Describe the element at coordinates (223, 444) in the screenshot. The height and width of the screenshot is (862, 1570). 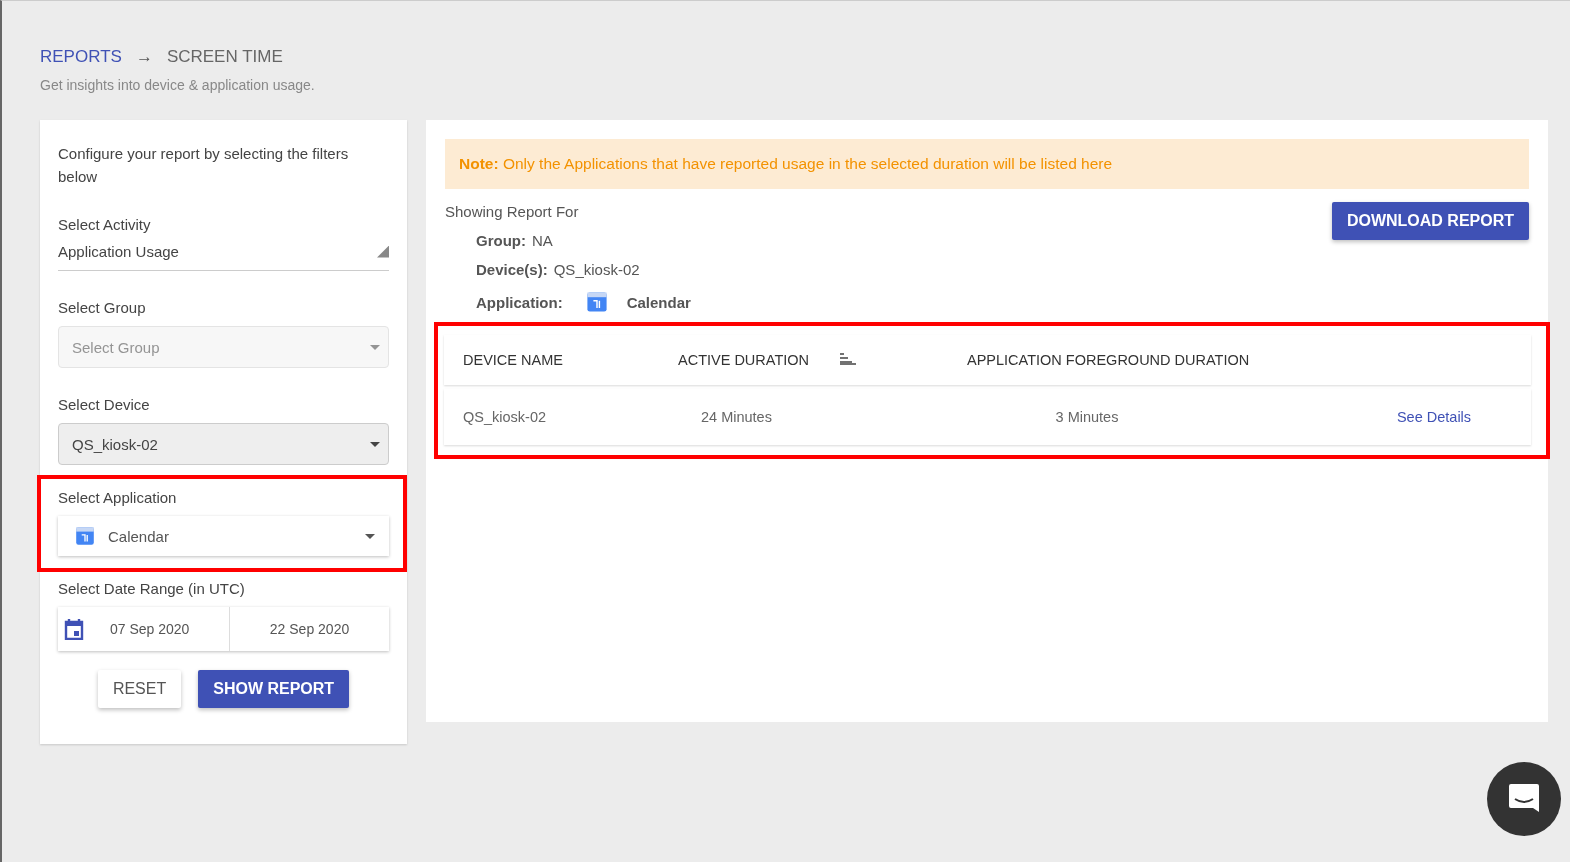
I see `device-dropdown: QS_kiosk-02` at that location.